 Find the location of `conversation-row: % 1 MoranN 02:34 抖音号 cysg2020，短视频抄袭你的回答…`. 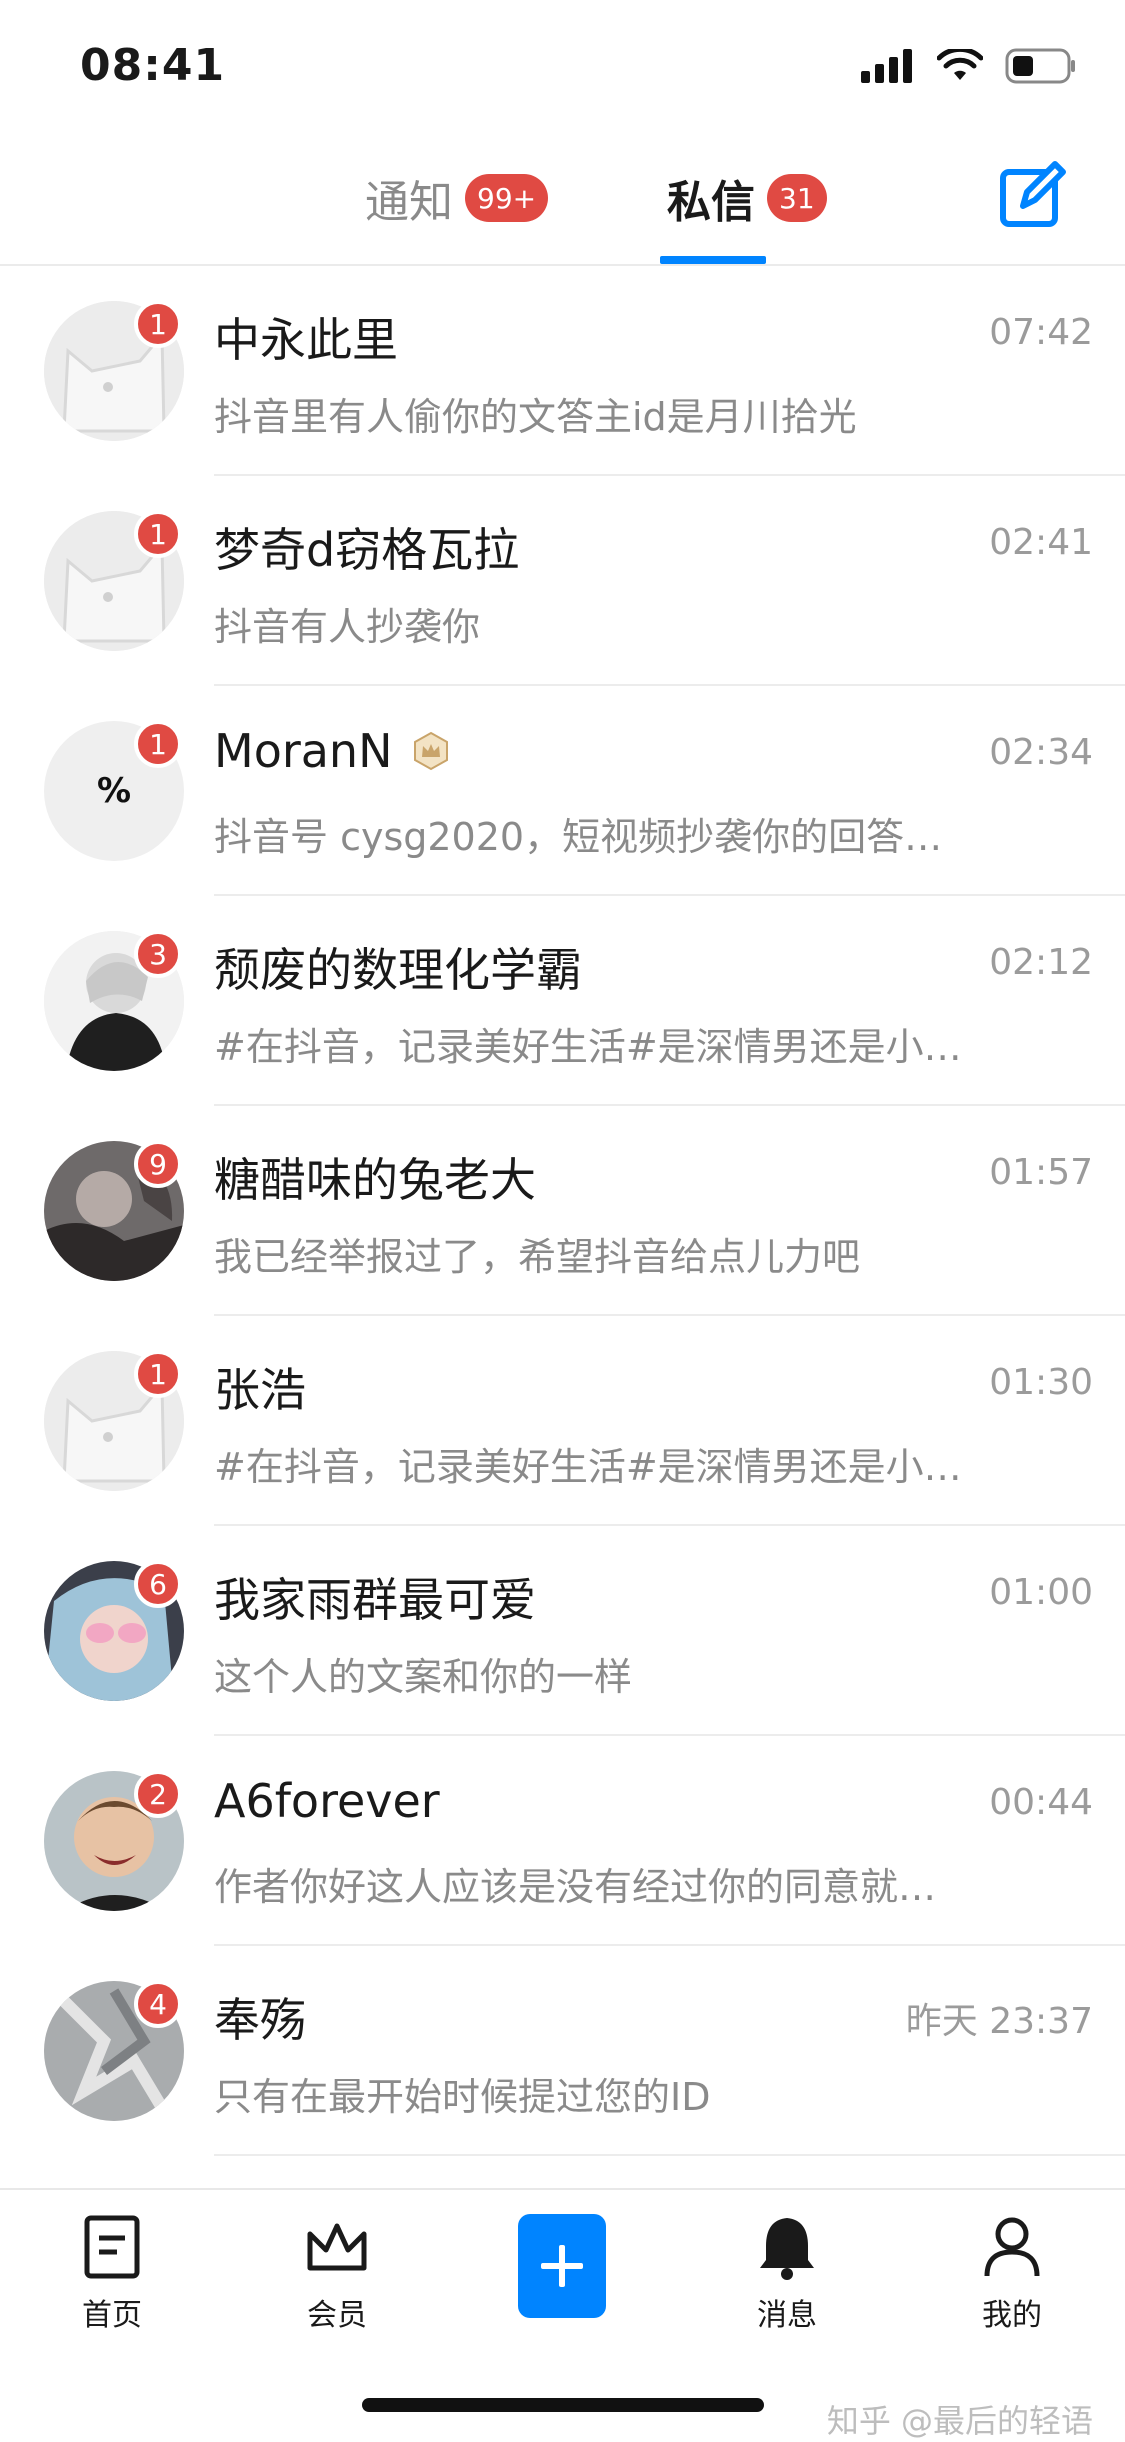

conversation-row: % 1 MoranN 02:34 抖音号 cysg2020，短视频抄袭你的回答… is located at coordinates (562, 791).